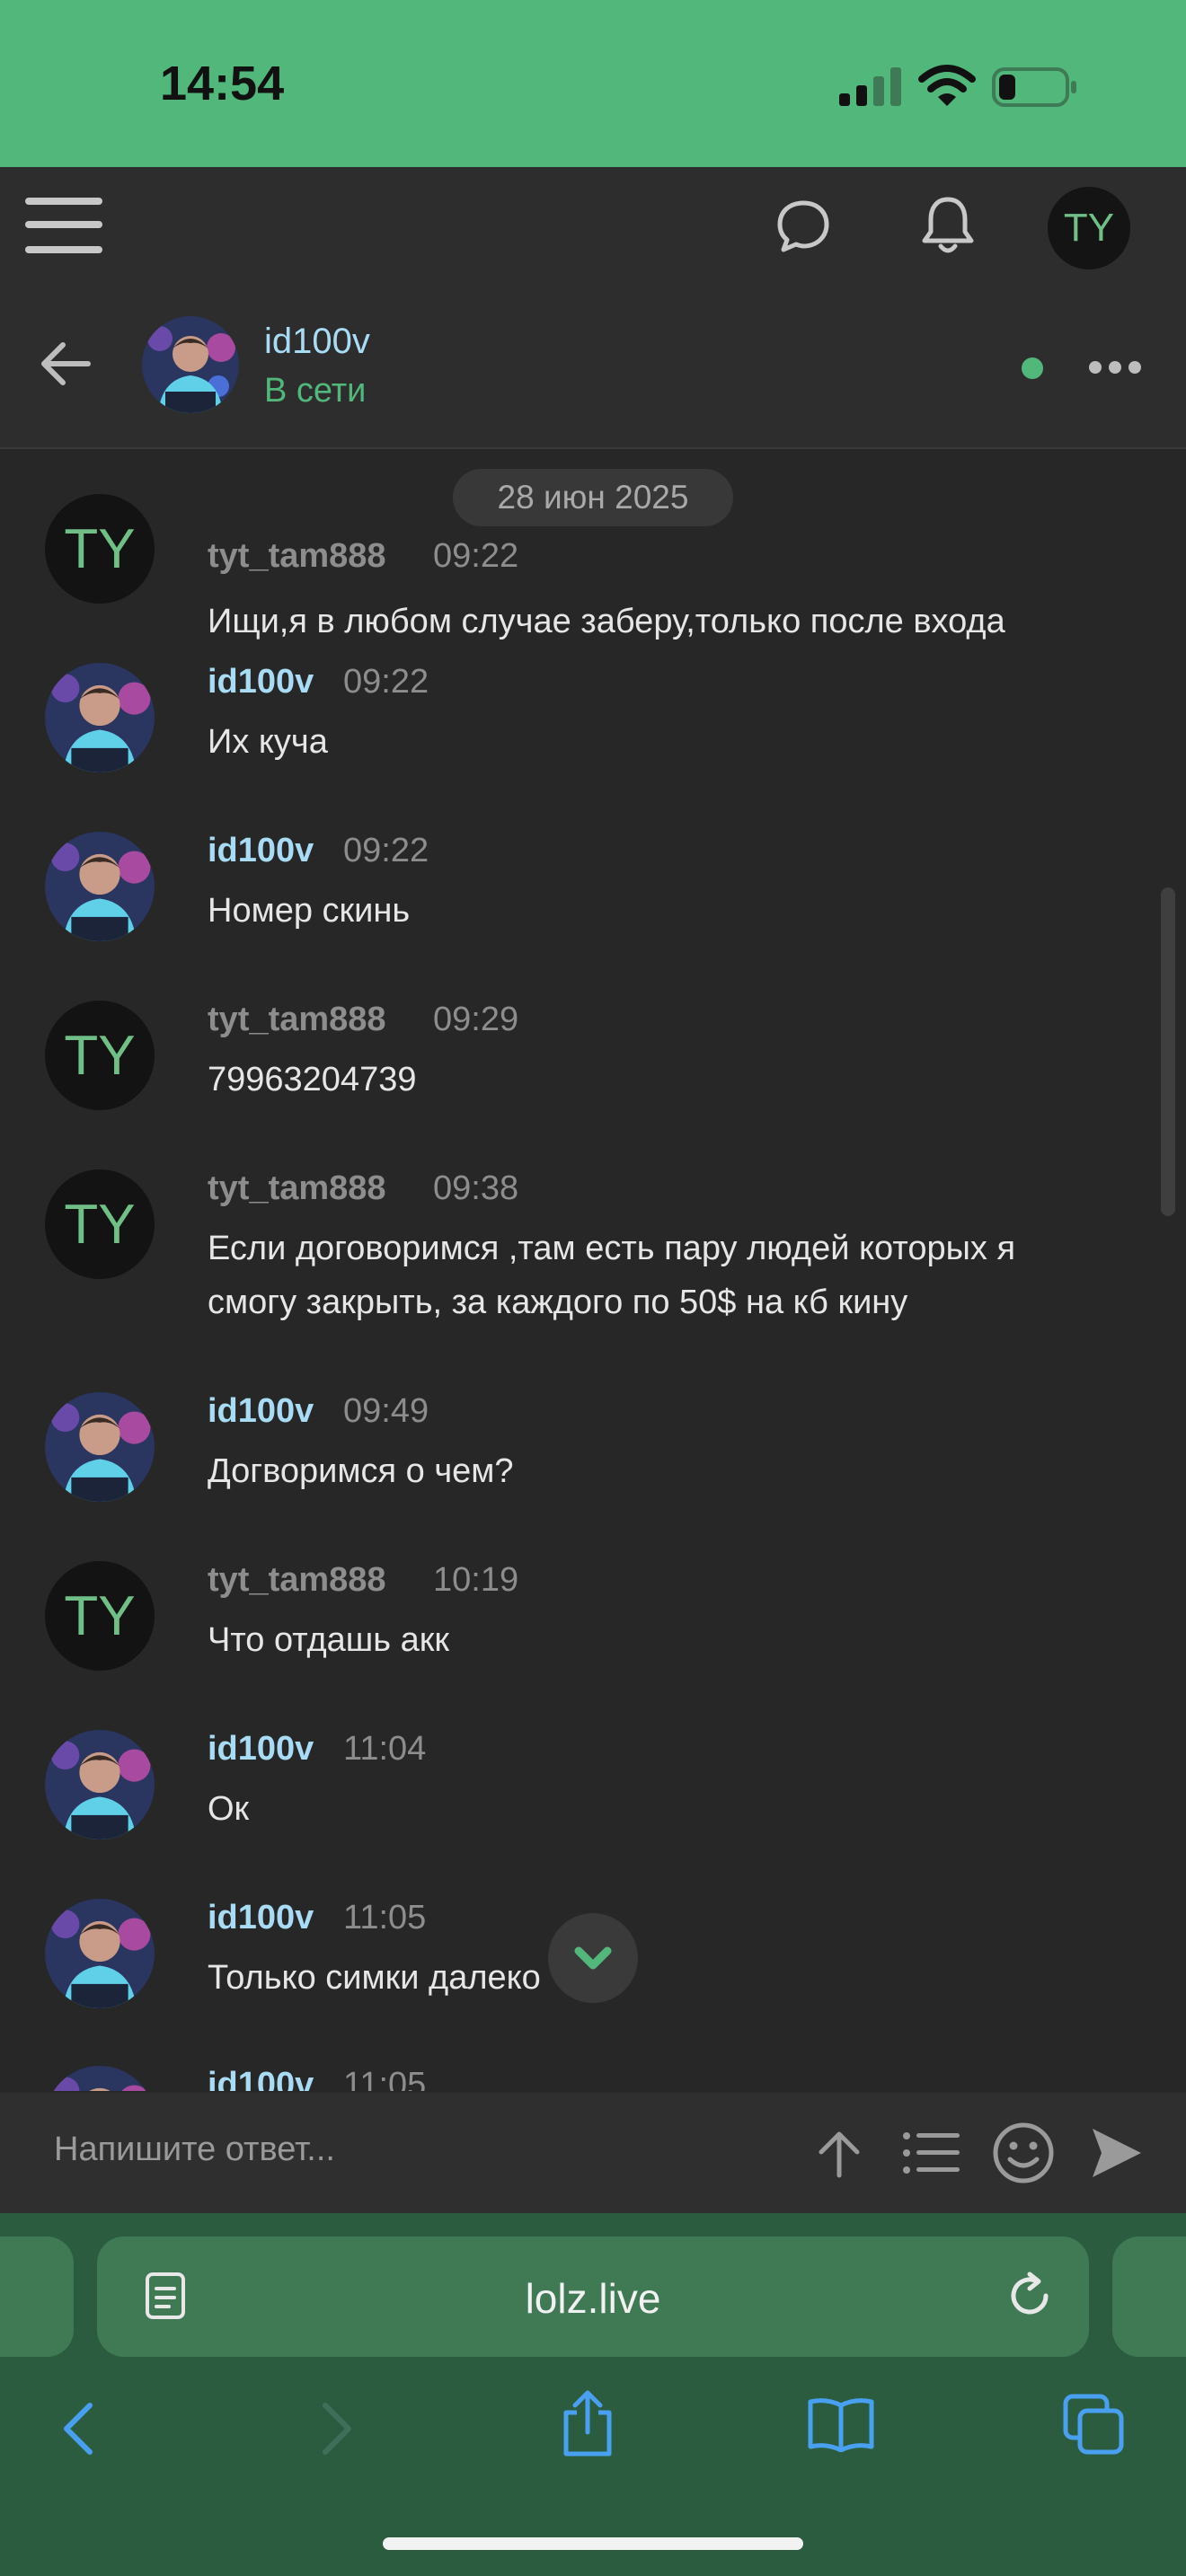  Describe the element at coordinates (931, 2152) in the screenshot. I see `list-icon` at that location.